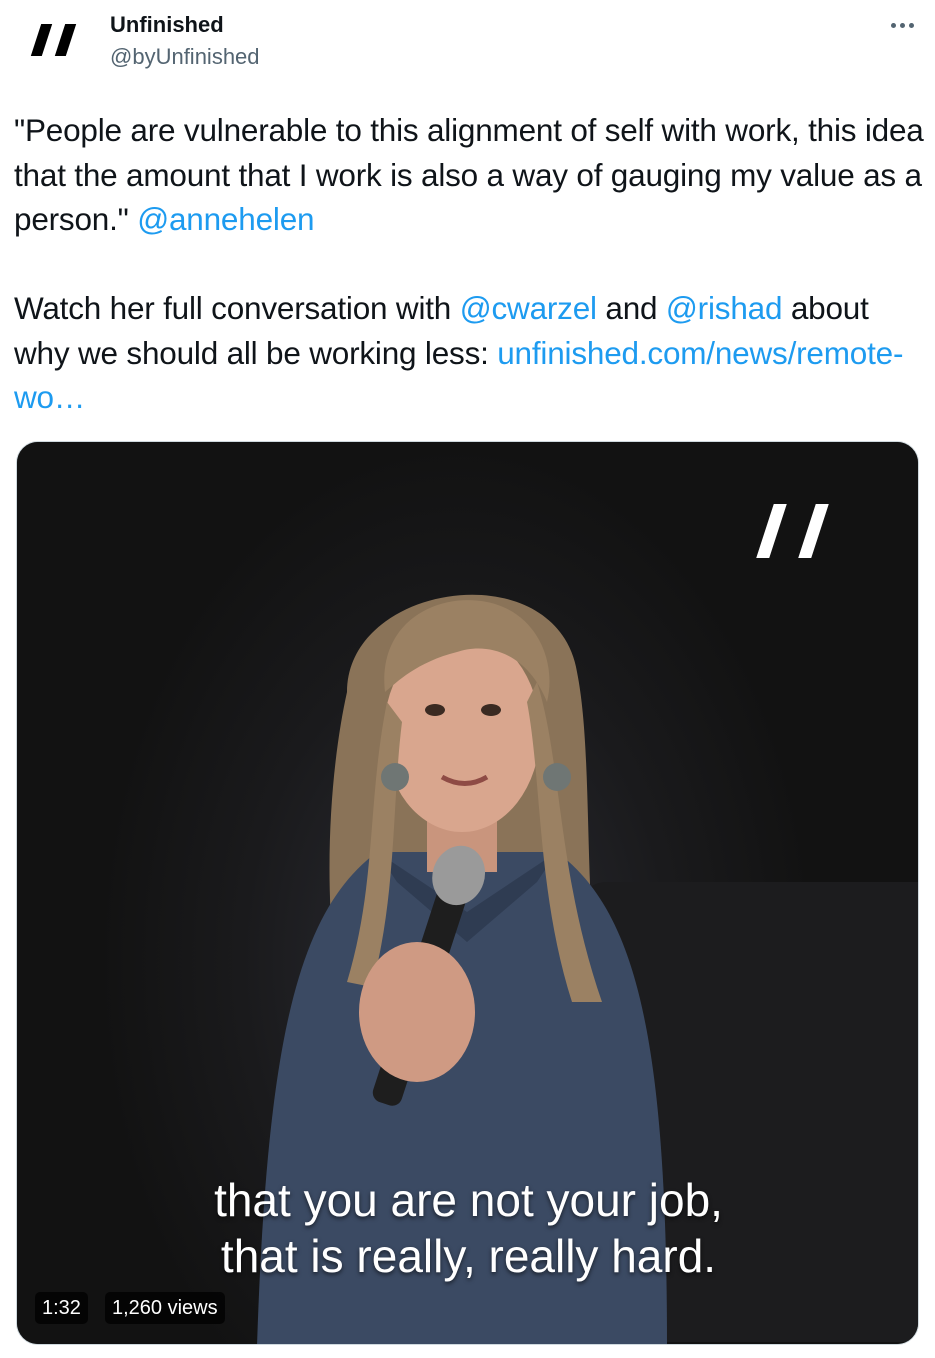 The width and height of the screenshot is (935, 1358). I want to click on author-name: Unfinished, so click(167, 25).